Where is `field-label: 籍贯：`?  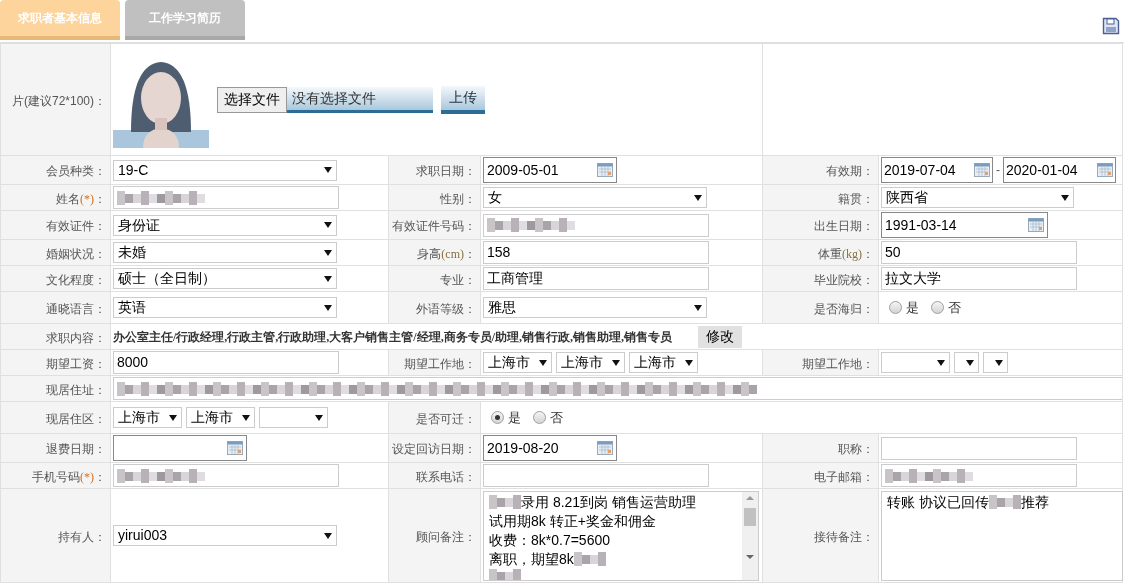 field-label: 籍贯： is located at coordinates (856, 198).